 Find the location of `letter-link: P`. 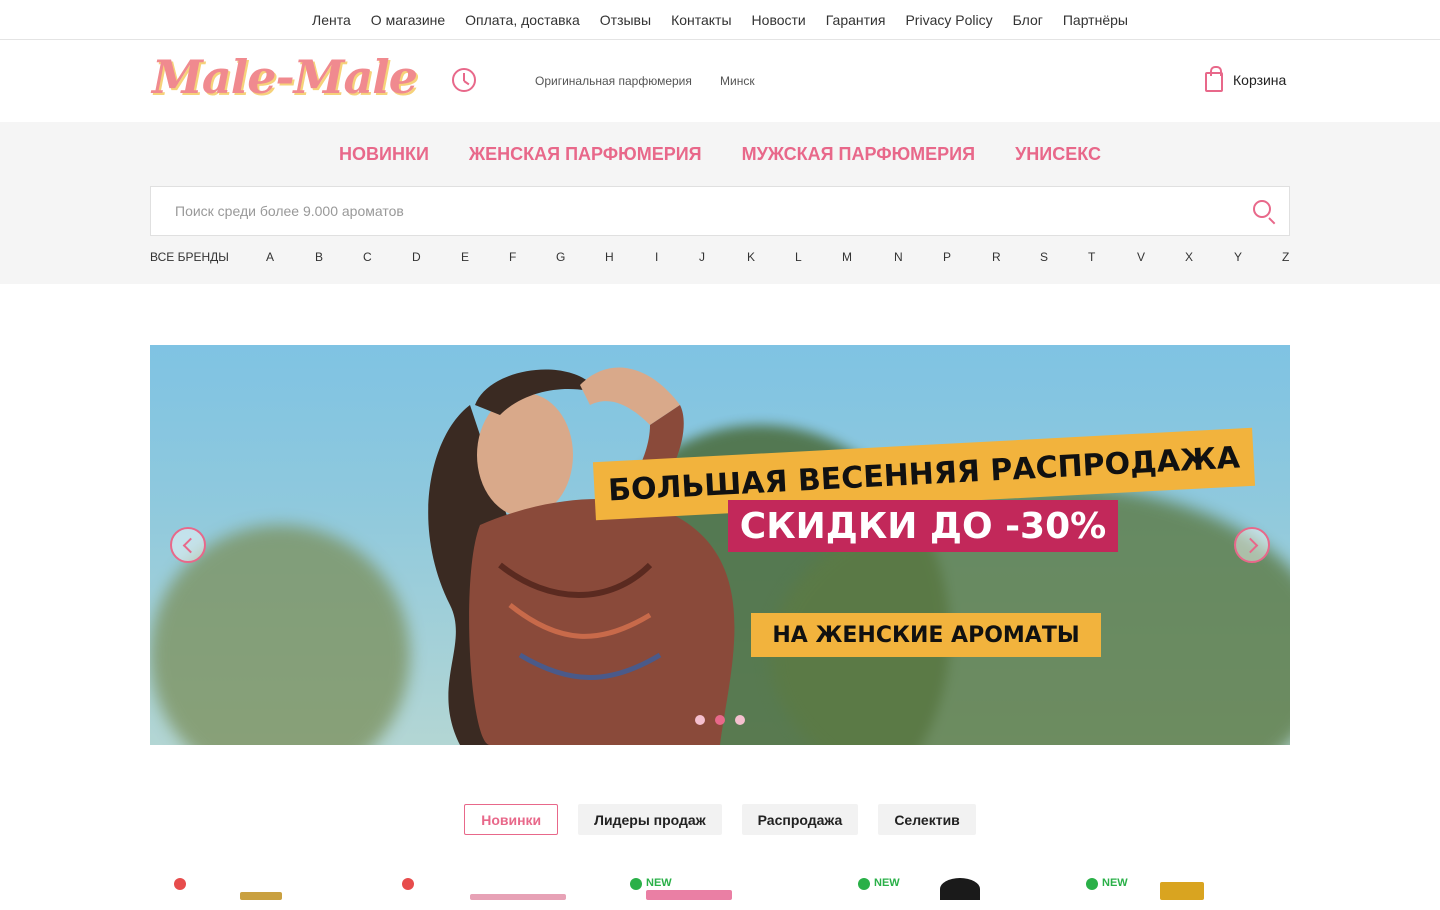

letter-link: P is located at coordinates (947, 257).